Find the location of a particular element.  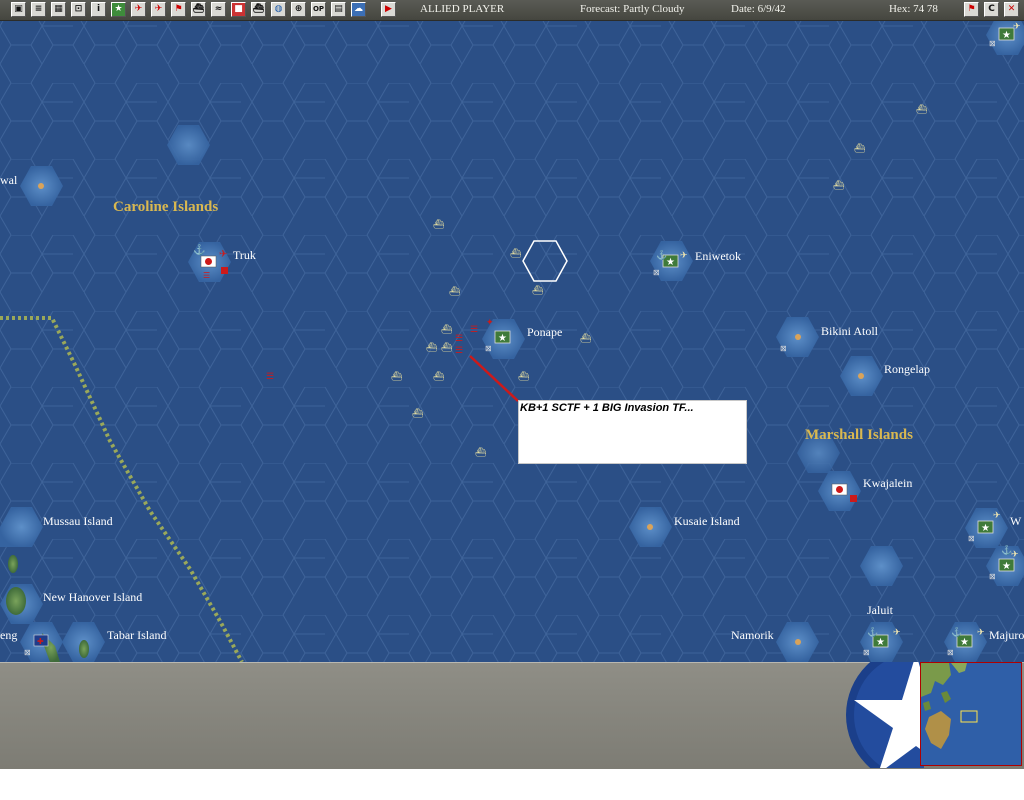

place-label-wal: wal is located at coordinates (9, 180).